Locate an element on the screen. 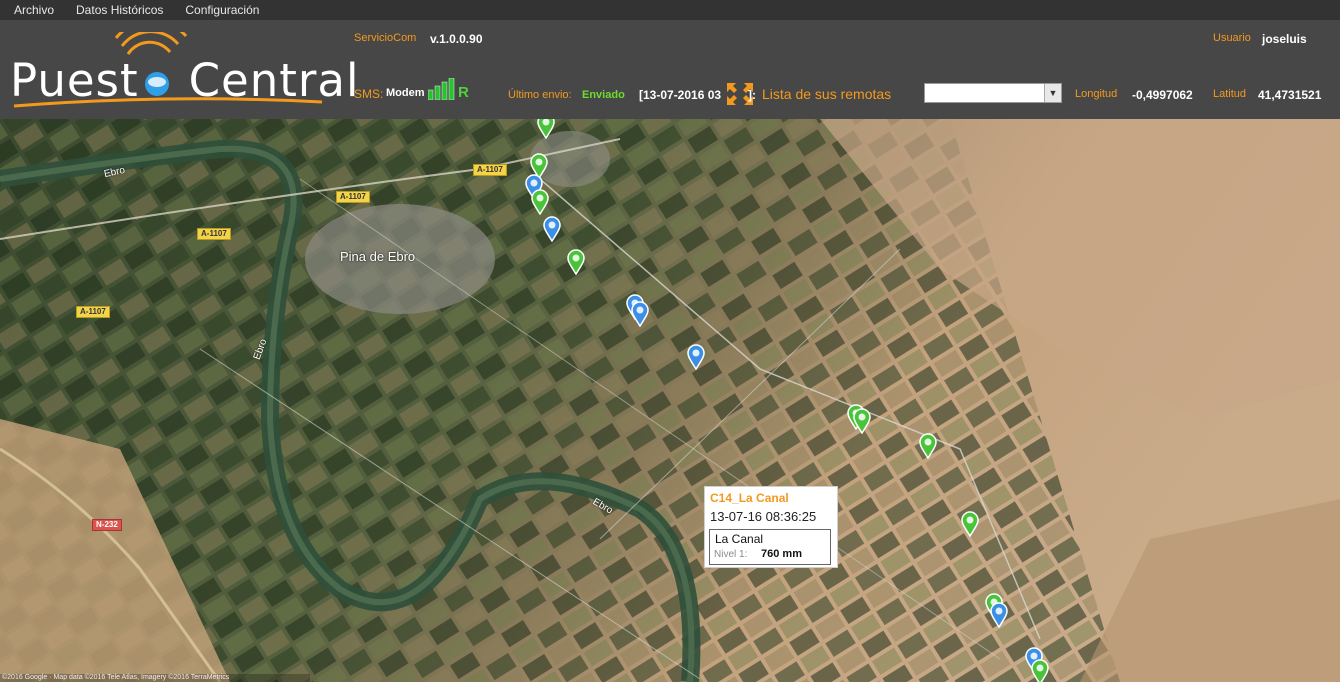 Image resolution: width=1340 pixels, height=682 pixels. menu-configuracion: Configuración is located at coordinates (221, 10).